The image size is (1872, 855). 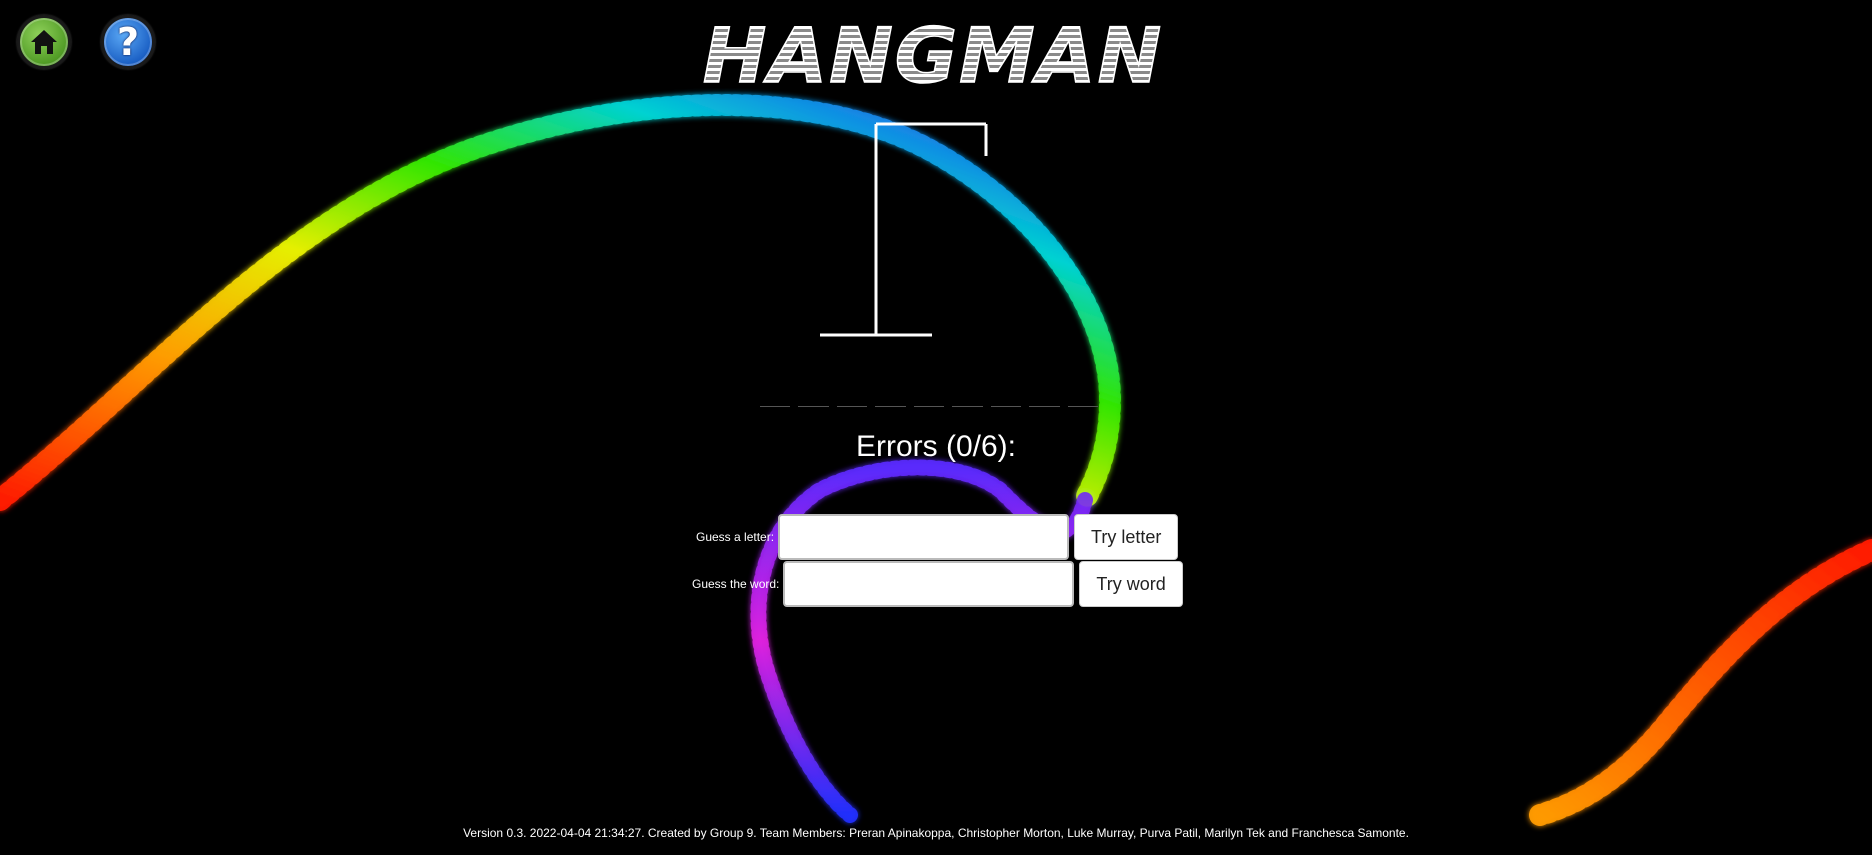 I want to click on logo-title: HANGMAN, so click(x=933, y=55).